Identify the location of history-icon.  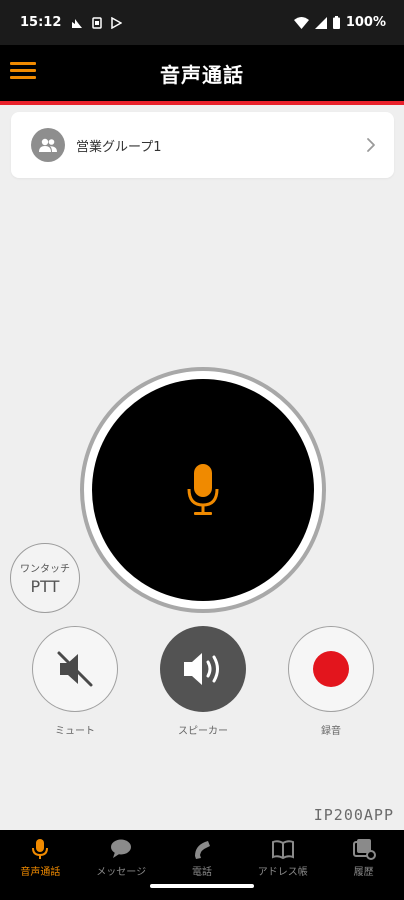
(364, 849).